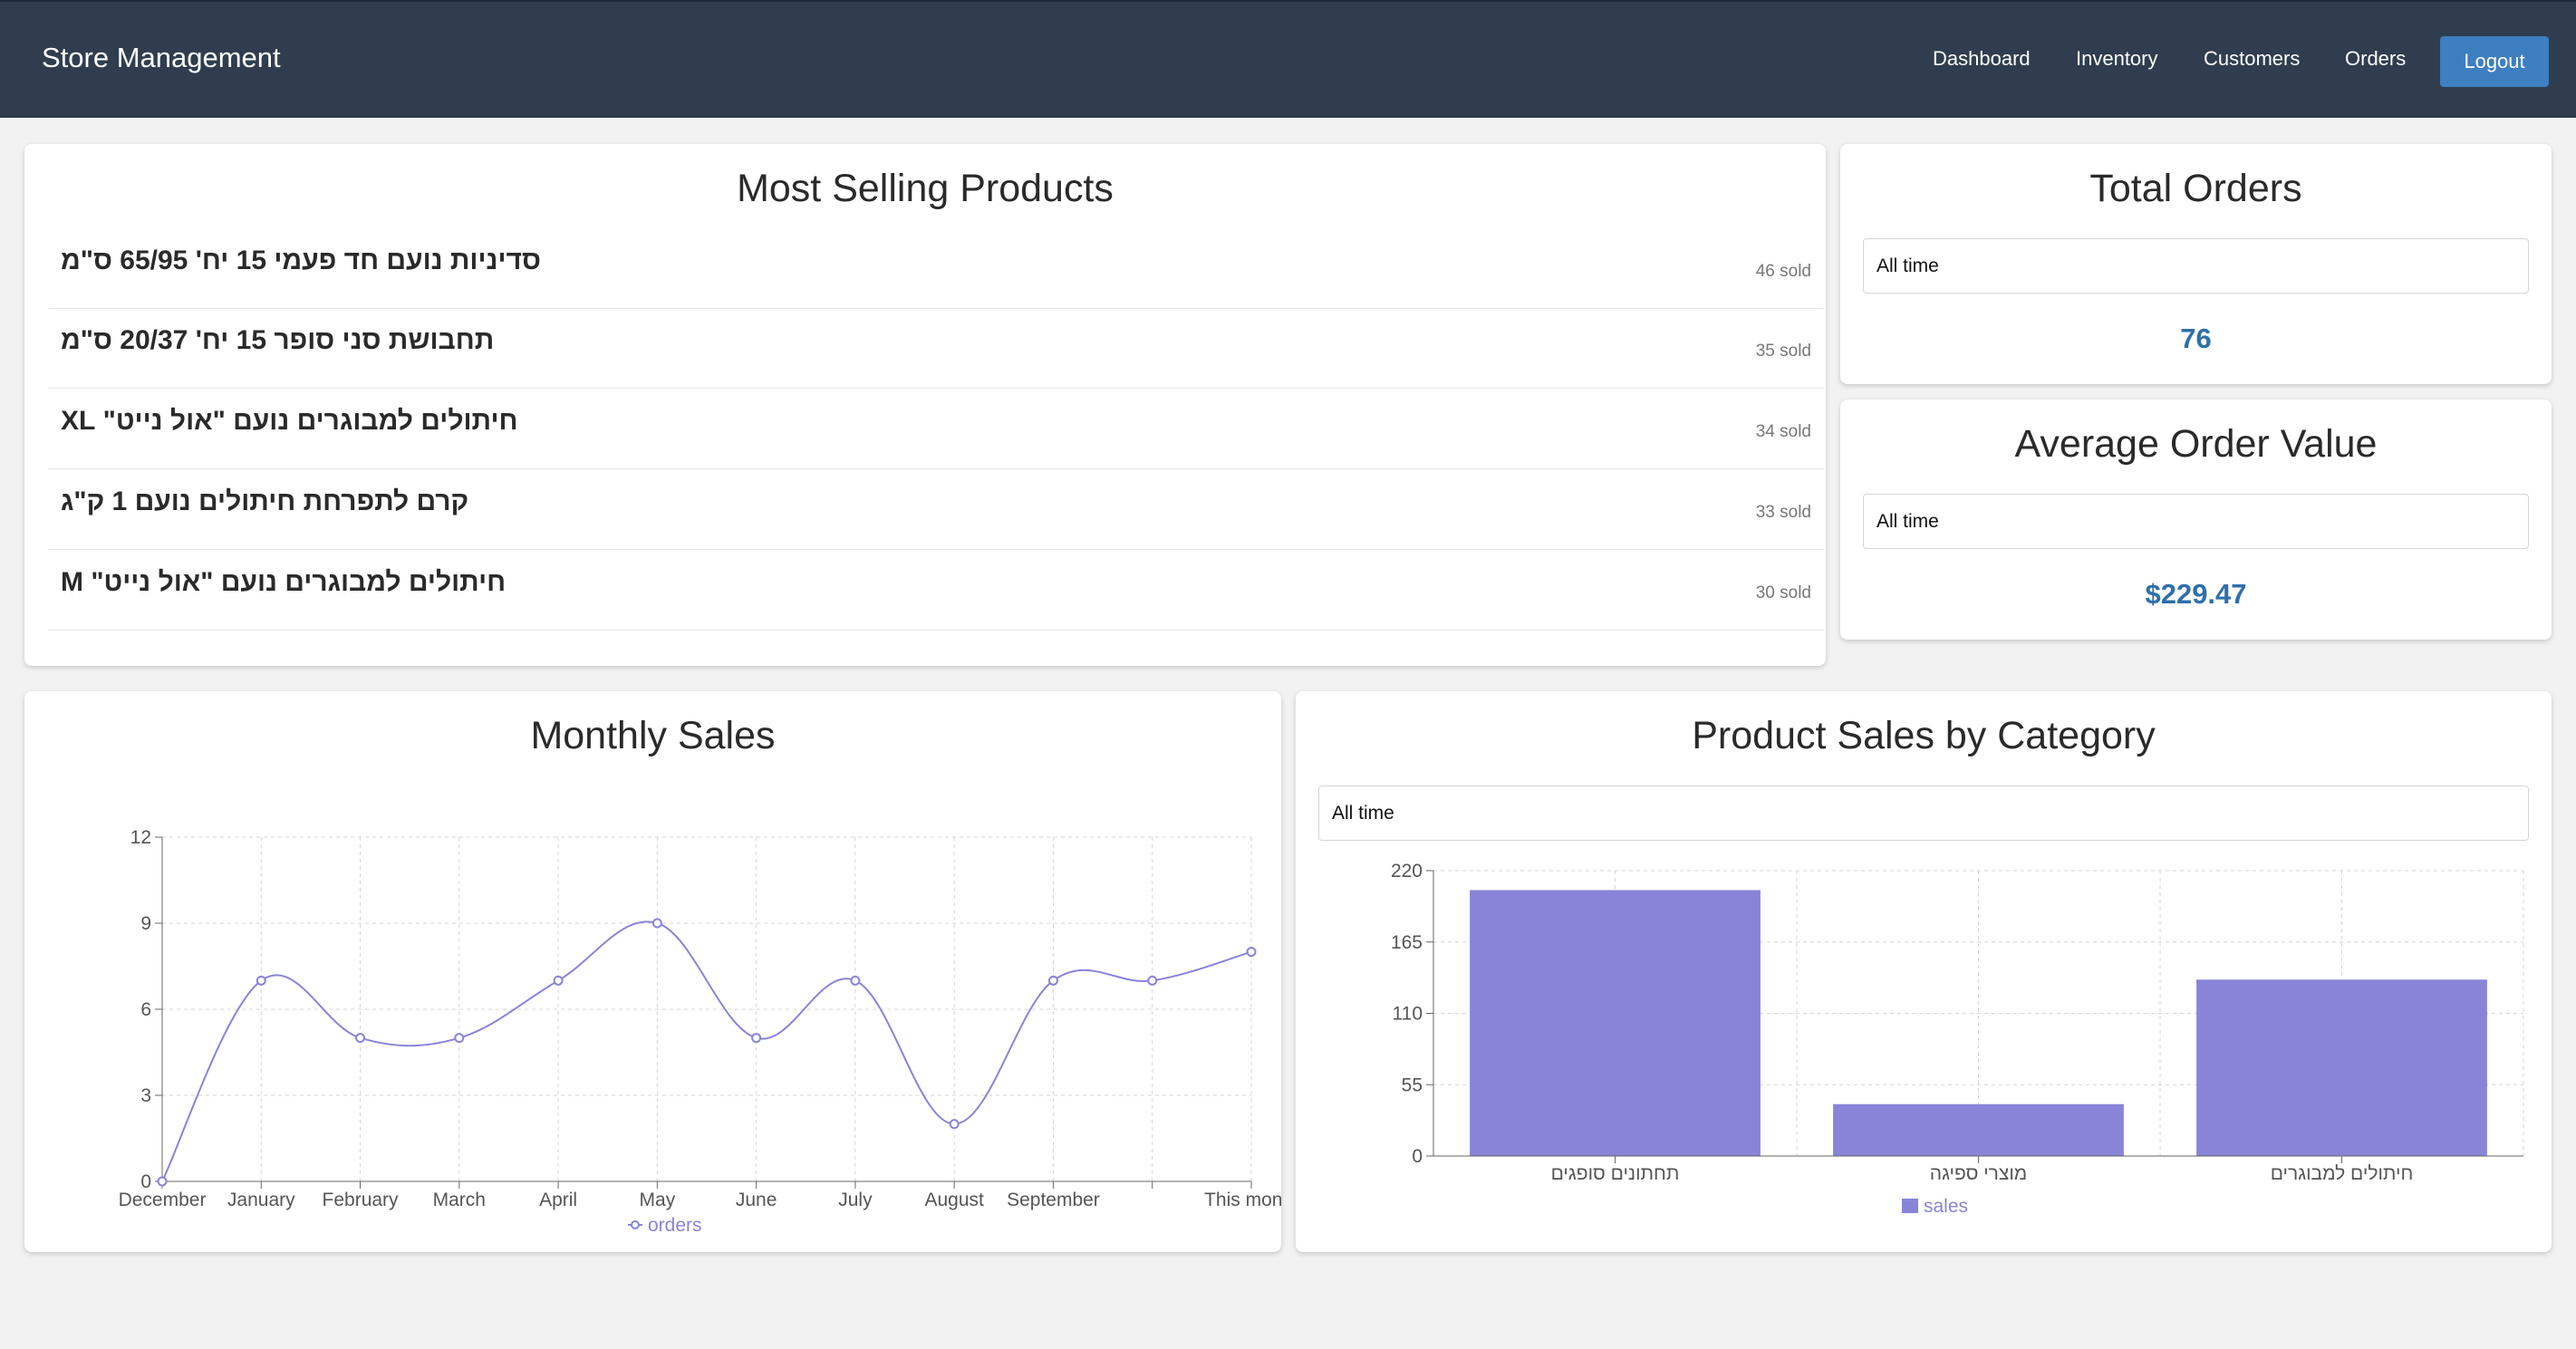 The width and height of the screenshot is (2576, 1349). What do you see at coordinates (1408, 1014) in the screenshot?
I see `y-tick-label: 110` at bounding box center [1408, 1014].